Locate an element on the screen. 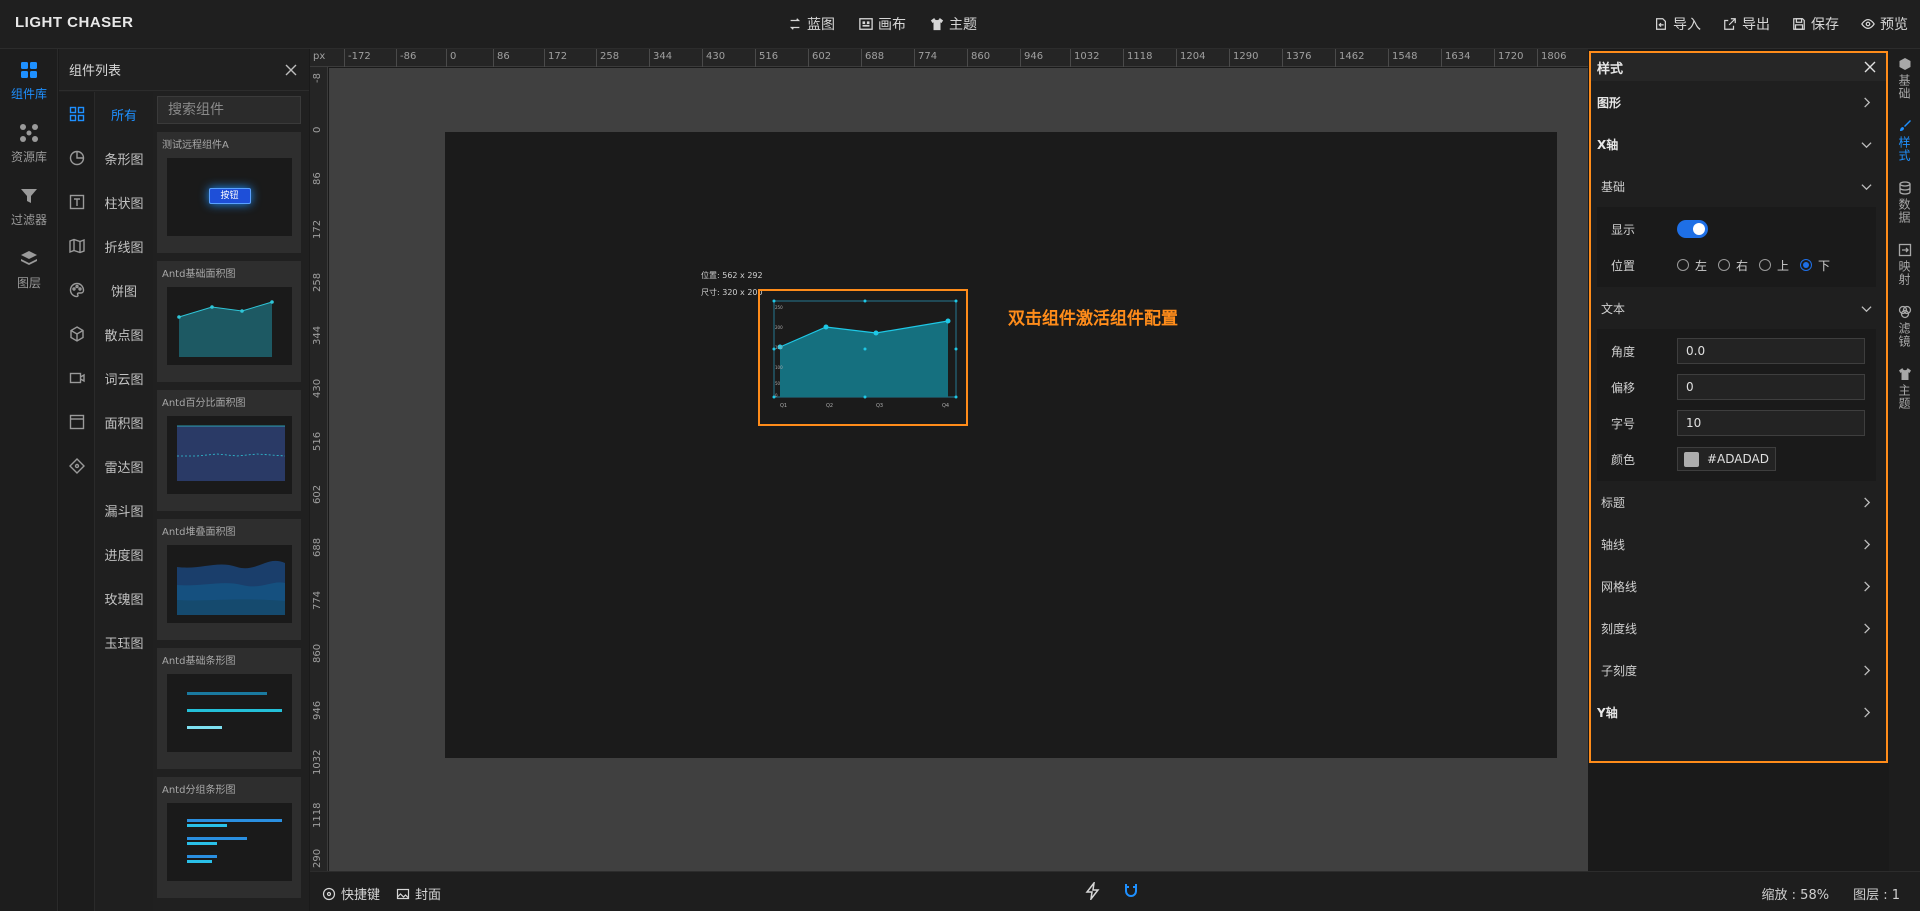  text-subsection: 文本 is located at coordinates (1738, 308).